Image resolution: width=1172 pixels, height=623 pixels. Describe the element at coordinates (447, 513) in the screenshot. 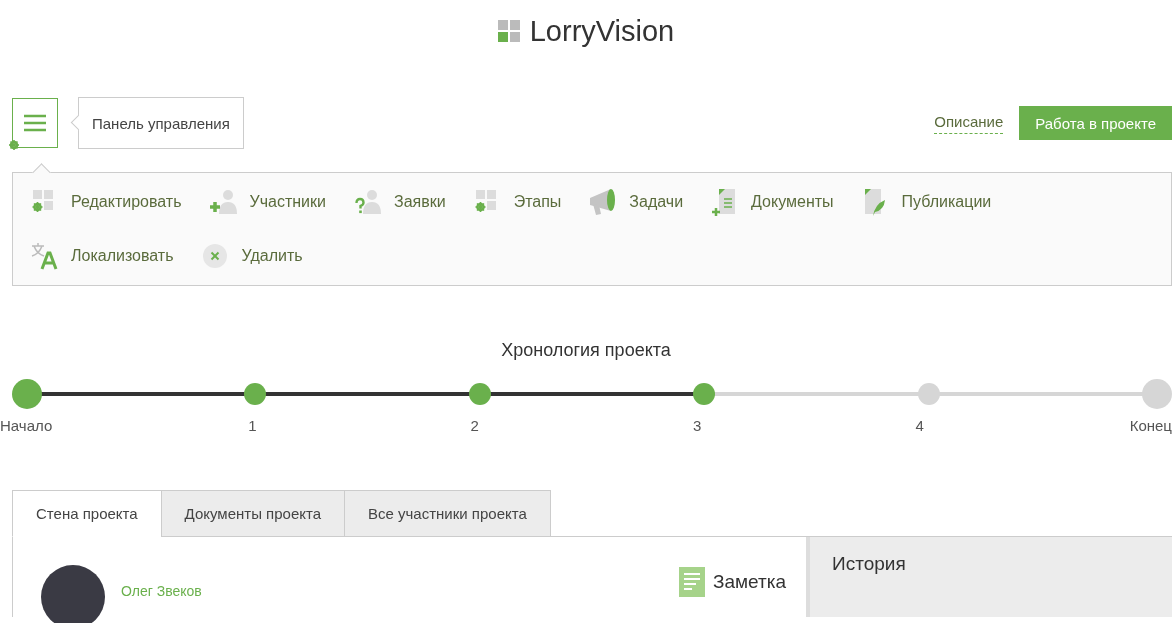

I see `tab: Все участники проекта` at that location.